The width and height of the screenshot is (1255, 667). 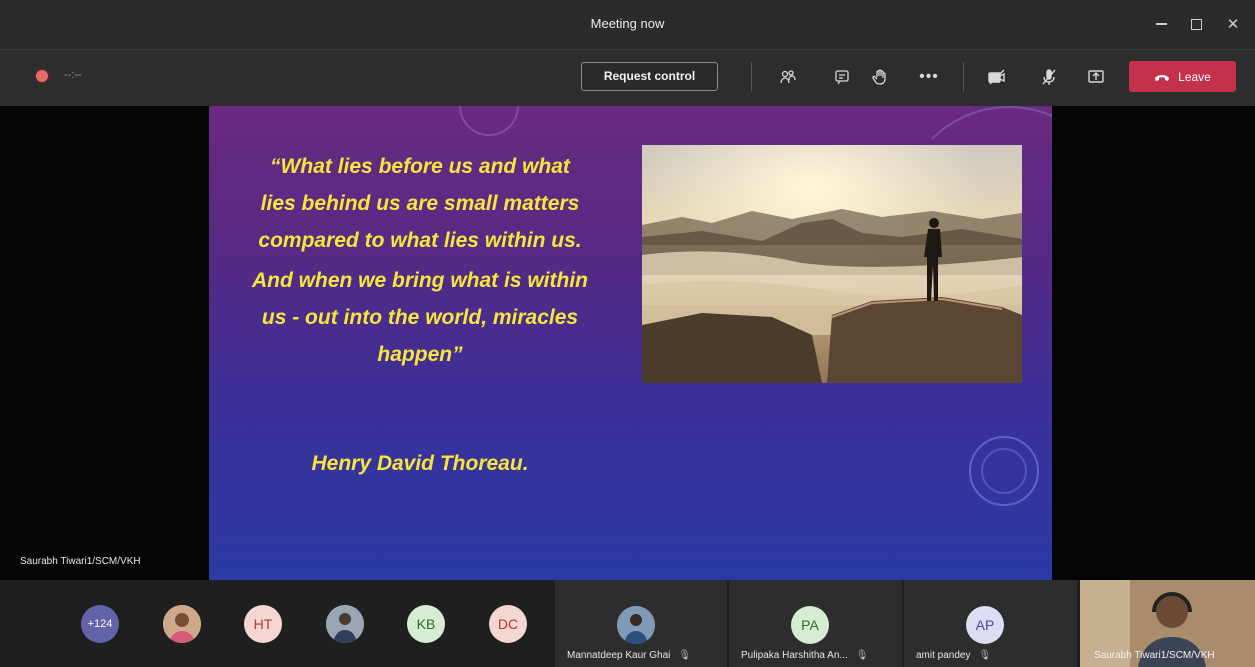 I want to click on participant-name-row: amit pandey 🎙, so click(x=953, y=655).